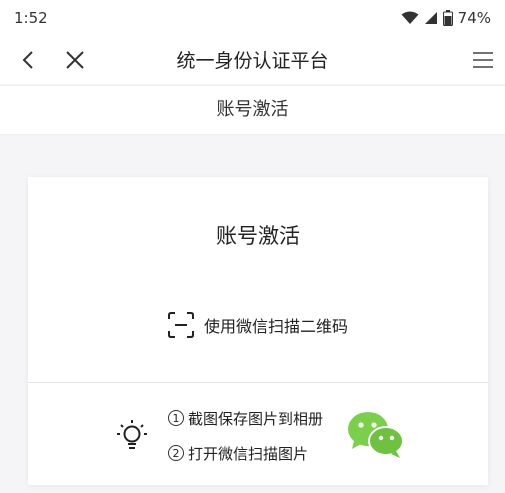 This screenshot has height=493, width=505. Describe the element at coordinates (31, 18) in the screenshot. I see `status-time: 1:52` at that location.